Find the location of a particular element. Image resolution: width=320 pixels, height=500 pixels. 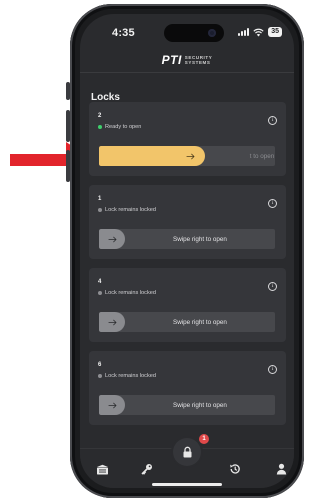

tab-unlock is located at coordinates (187, 452).